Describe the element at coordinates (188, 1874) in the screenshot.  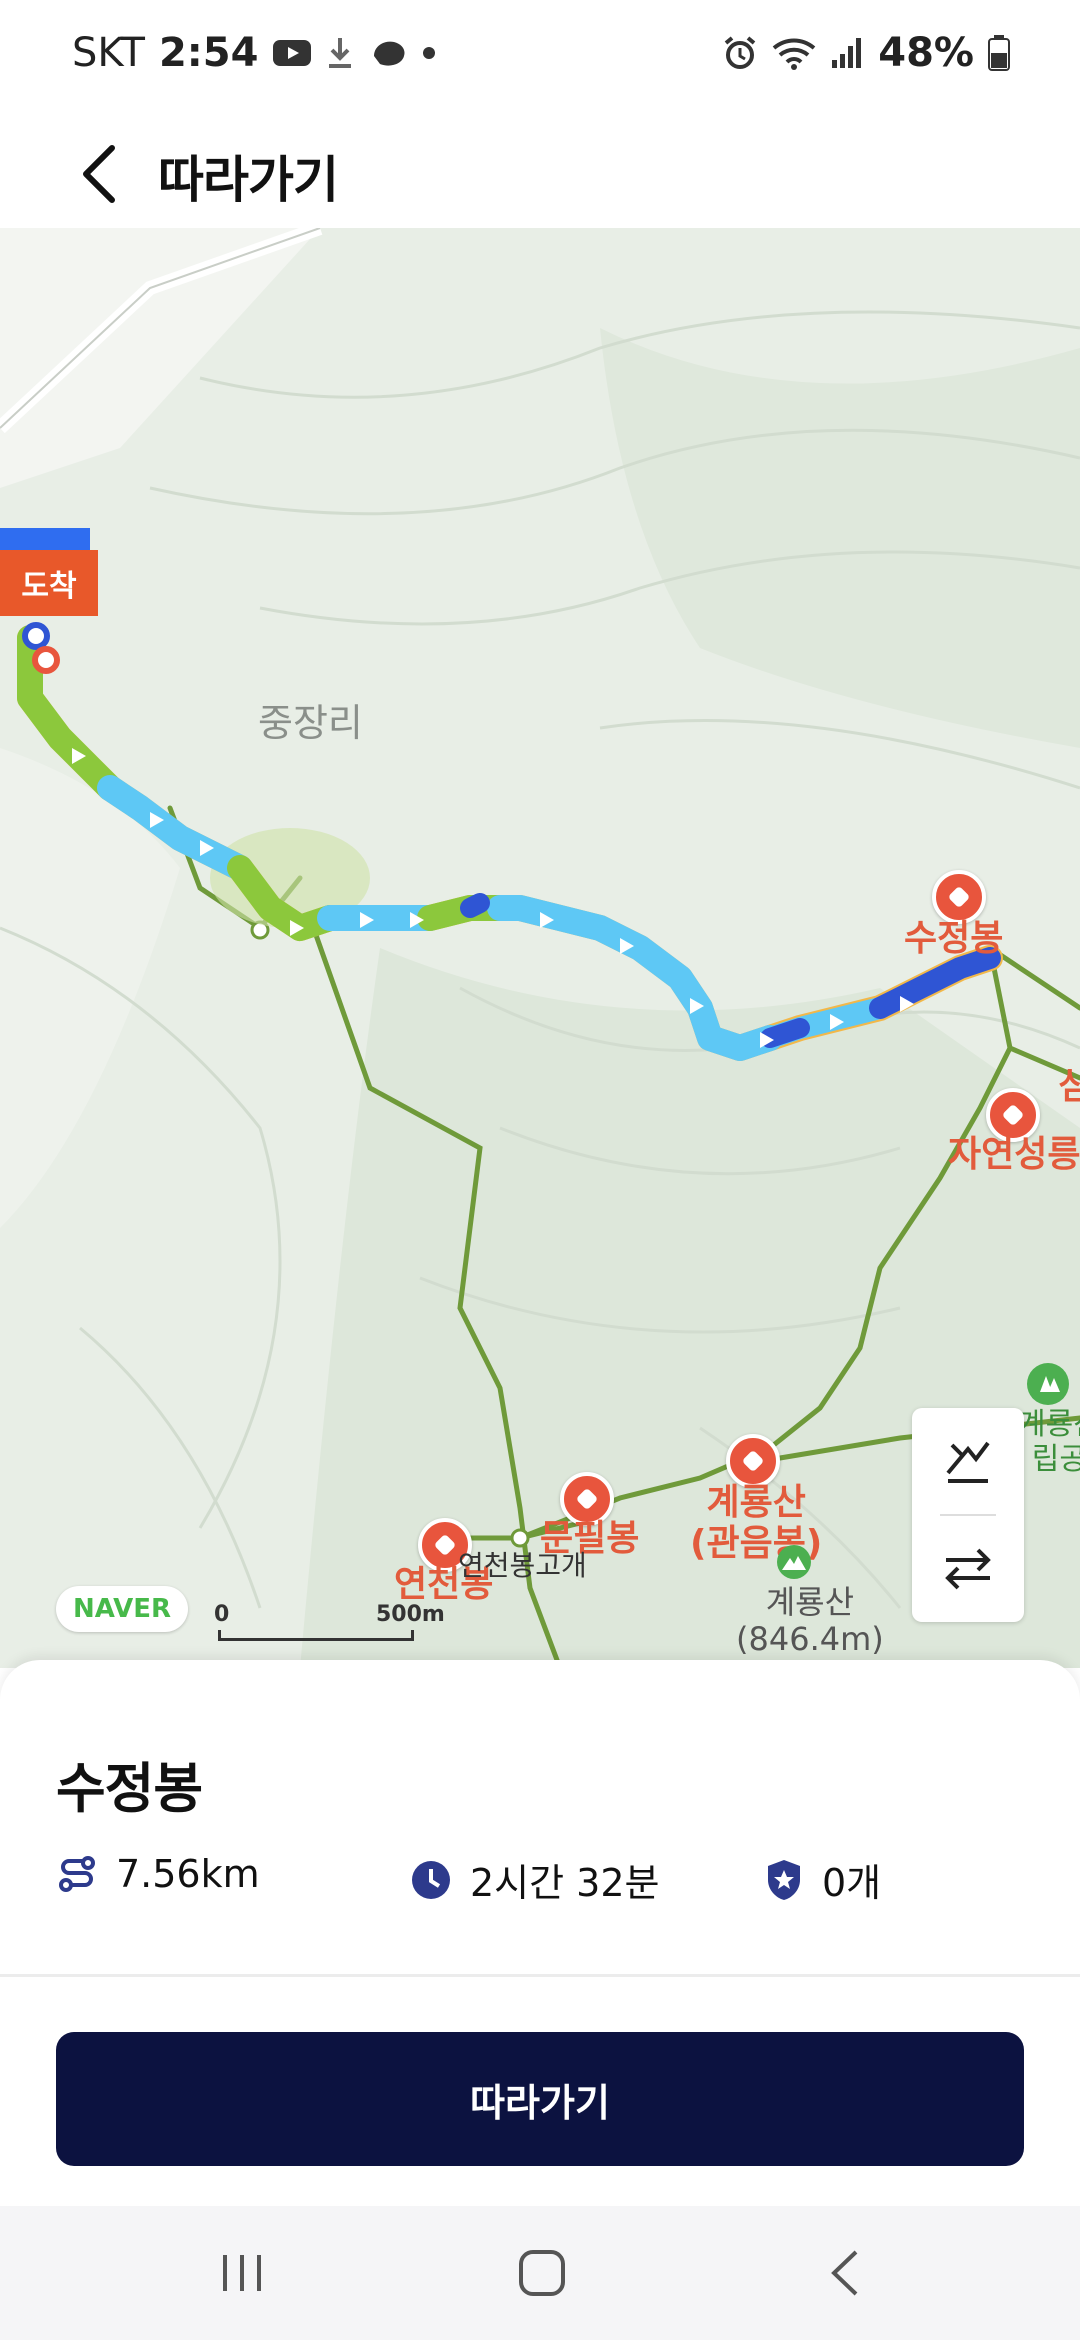
I see `distance-value: 7.56km` at that location.